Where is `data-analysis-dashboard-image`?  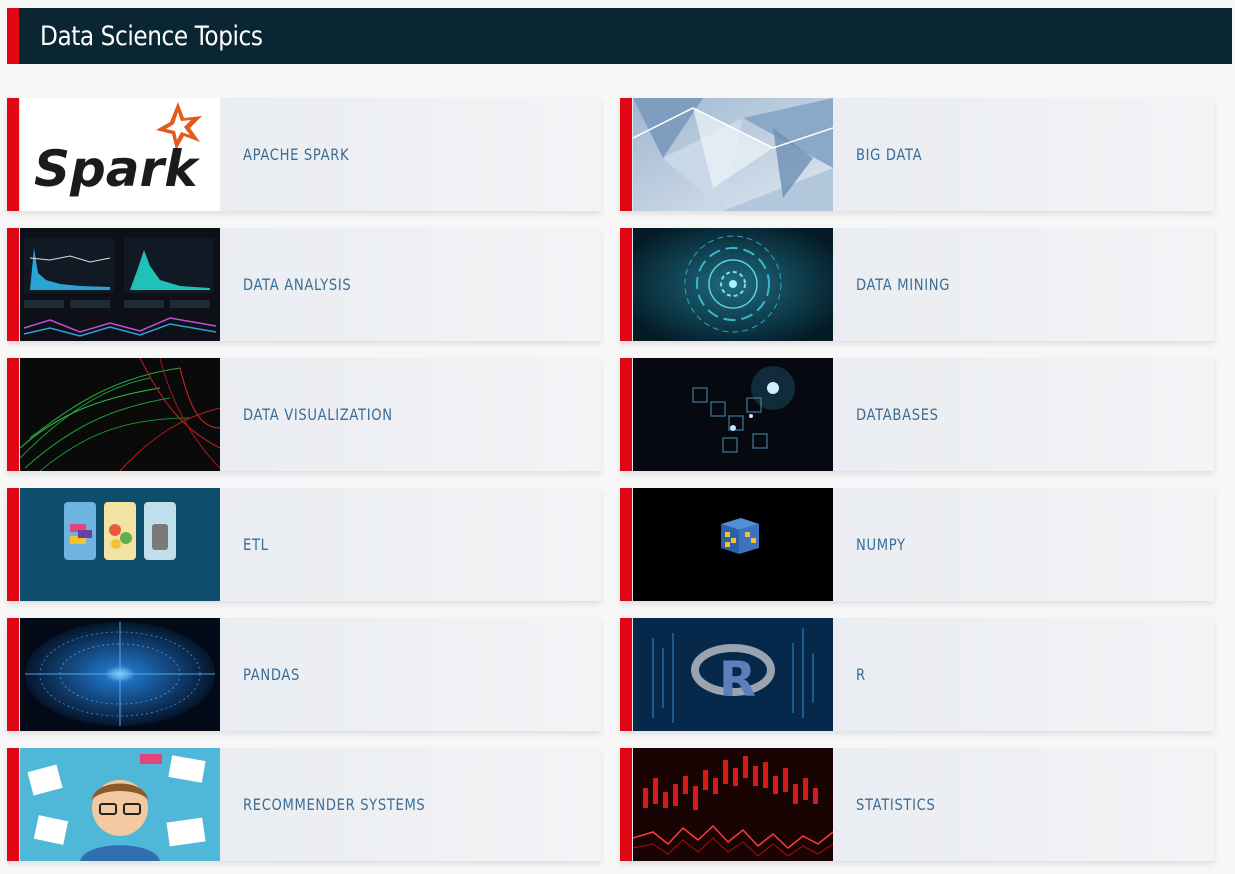
data-analysis-dashboard-image is located at coordinates (120, 284).